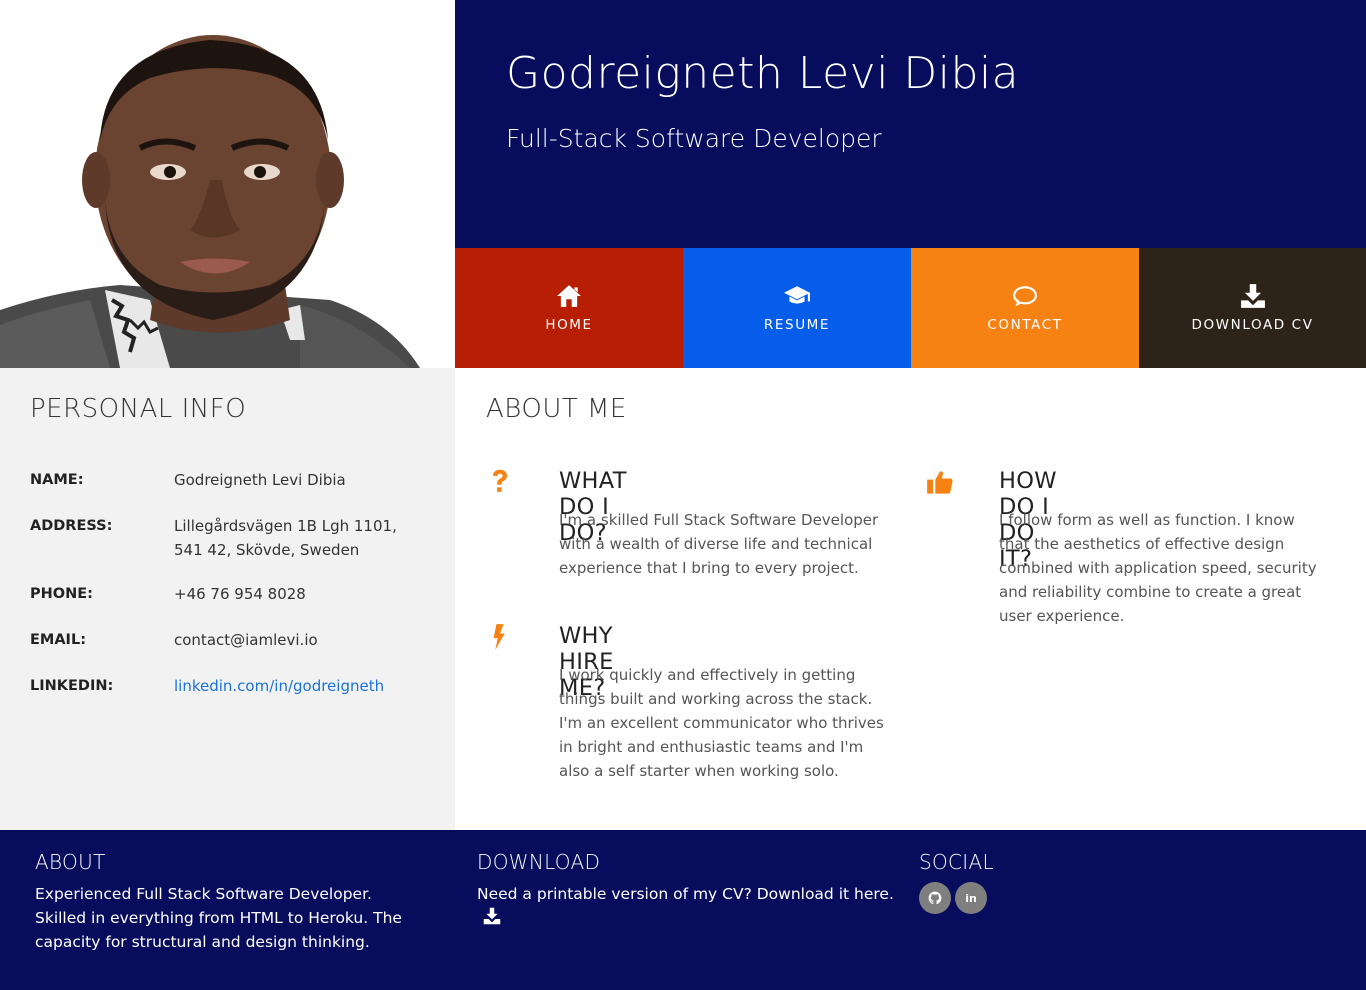  Describe the element at coordinates (71, 526) in the screenshot. I see `info-label: ADDRESS:` at that location.